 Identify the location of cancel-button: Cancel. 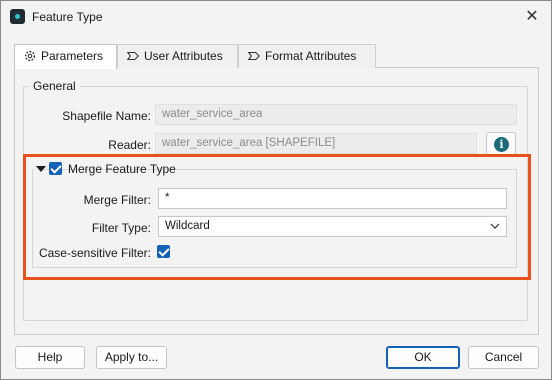
(503, 357).